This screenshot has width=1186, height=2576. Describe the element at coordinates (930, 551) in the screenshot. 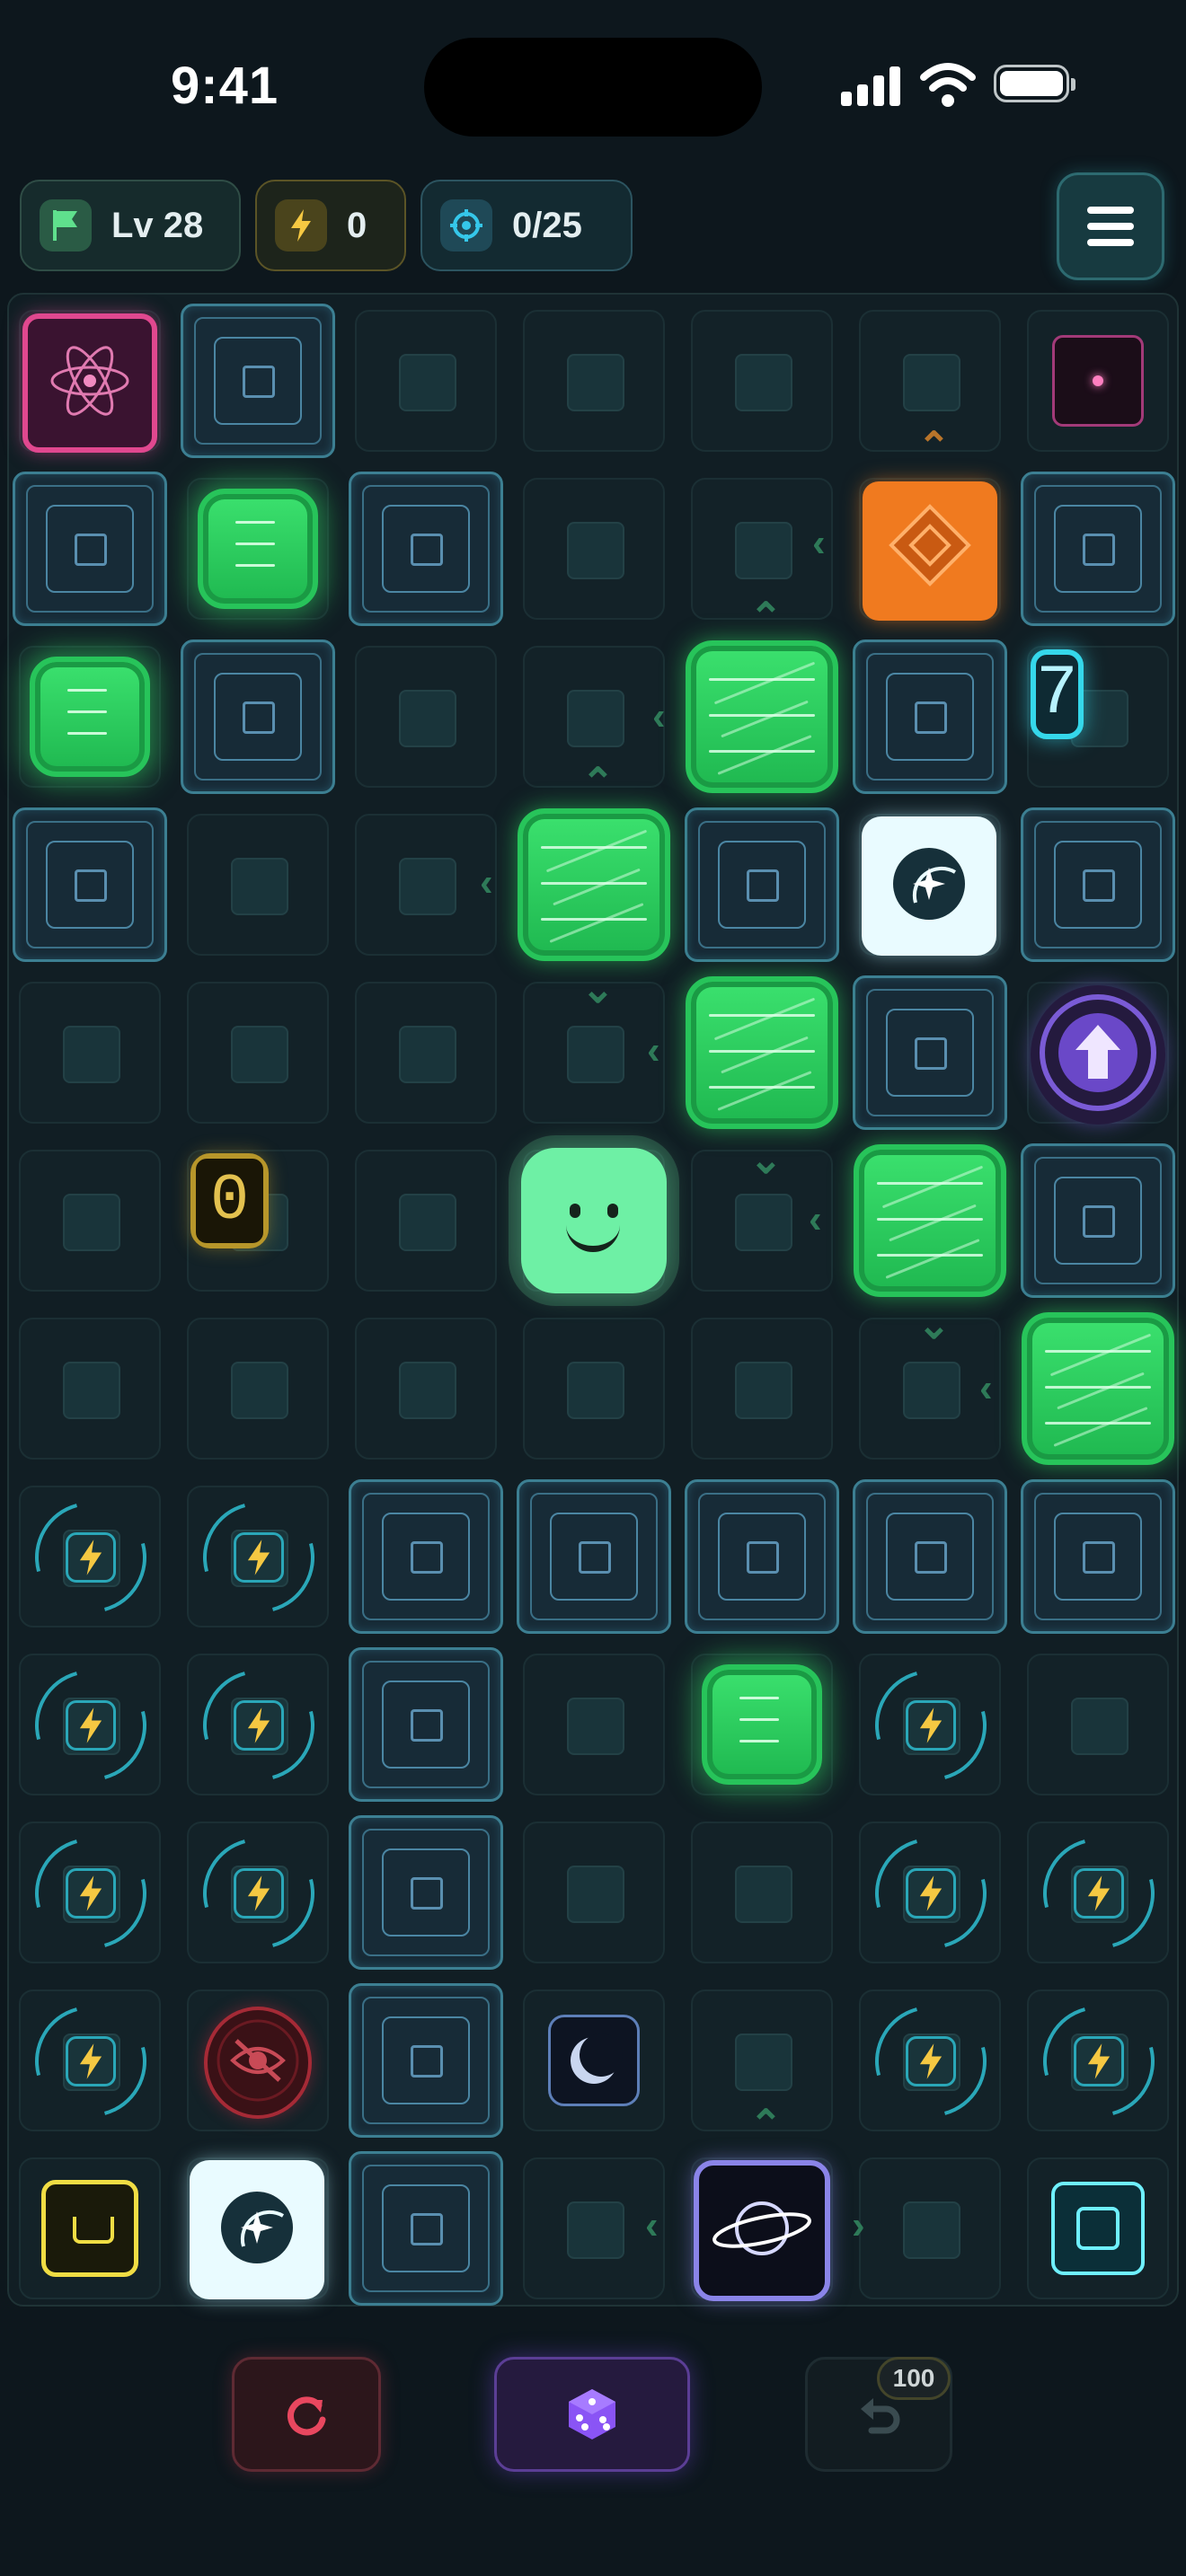

I see `orange-diamond-tile` at that location.